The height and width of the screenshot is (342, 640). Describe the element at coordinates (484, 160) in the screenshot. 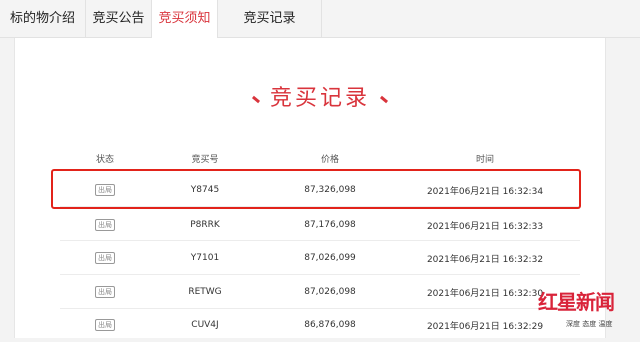

I see `column-header-time: 时间` at that location.